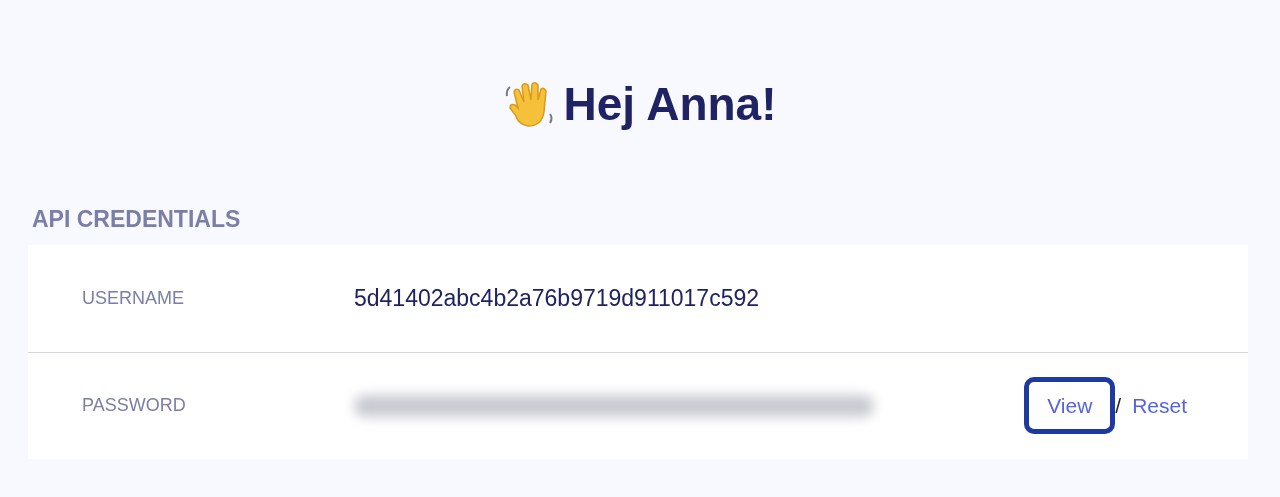 The width and height of the screenshot is (1280, 497). I want to click on section-title: API CREDENTIALS, so click(136, 219).